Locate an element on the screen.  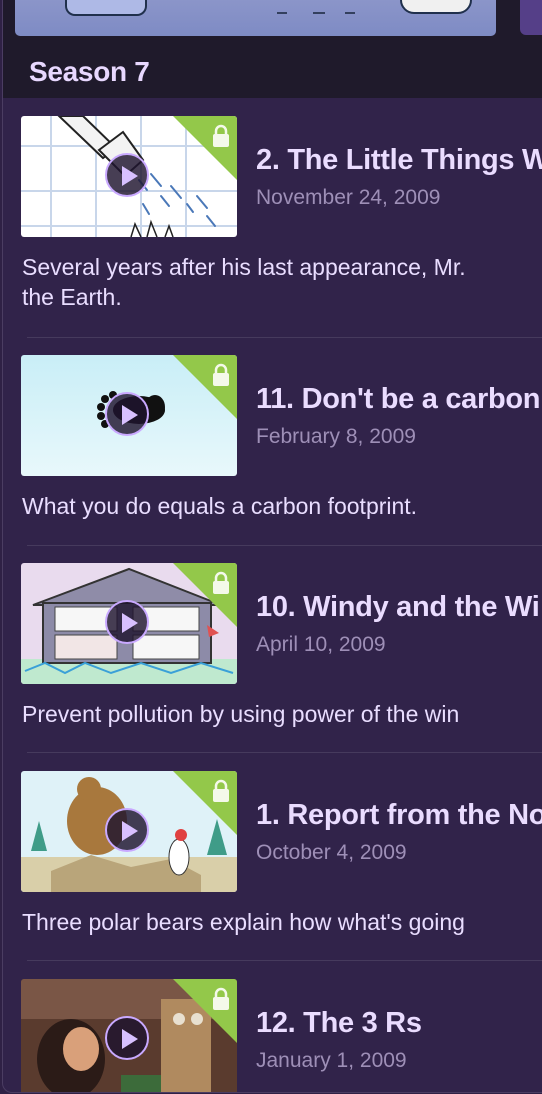
episode-date: February 8, 2009 is located at coordinates (336, 436).